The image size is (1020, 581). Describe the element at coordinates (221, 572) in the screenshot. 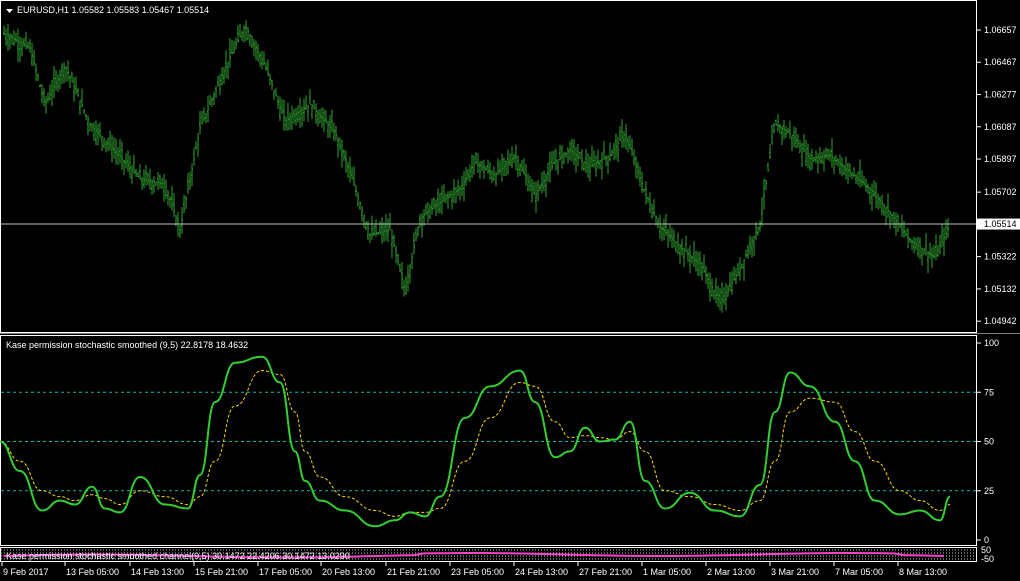

I see `time-tick-label: 15 Feb 21:00` at that location.